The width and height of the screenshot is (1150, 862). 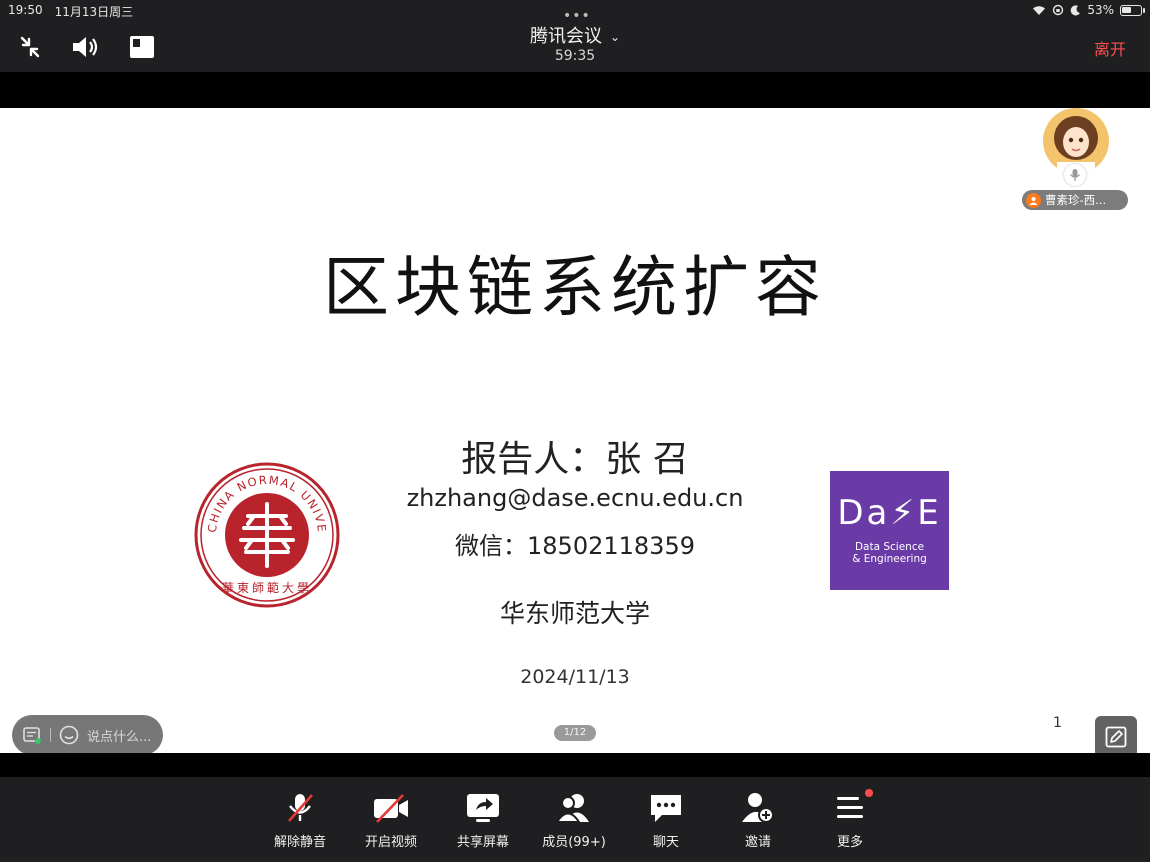 I want to click on user-icon, so click(x=1033, y=200).